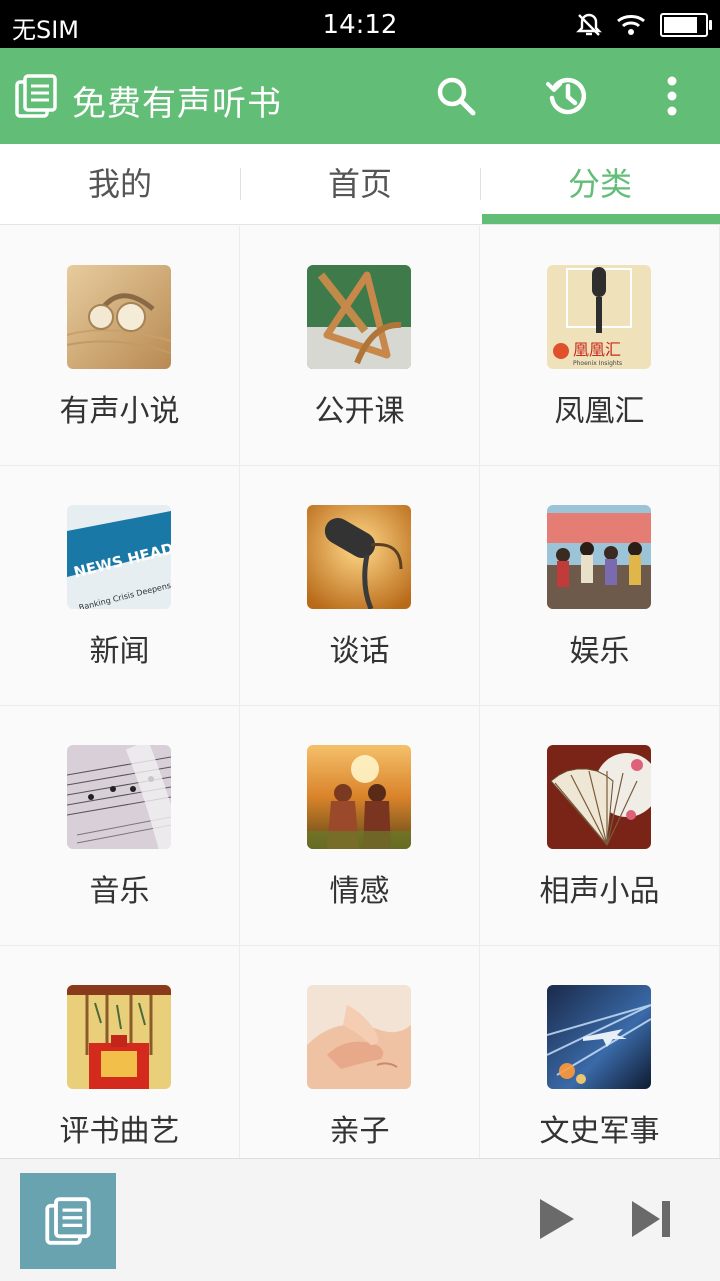 The height and width of the screenshot is (1281, 720). What do you see at coordinates (359, 1037) in the screenshot?
I see `hands-thumbnail` at bounding box center [359, 1037].